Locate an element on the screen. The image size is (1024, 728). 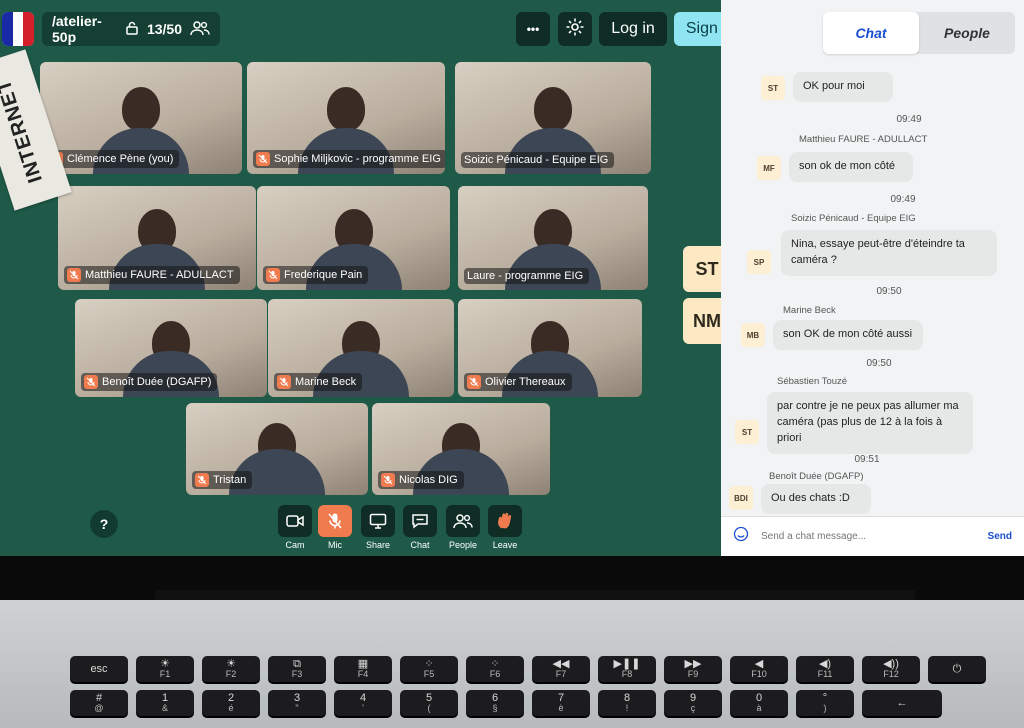
participant-name-tag: Nicolas DIG is located at coordinates (421, 480).